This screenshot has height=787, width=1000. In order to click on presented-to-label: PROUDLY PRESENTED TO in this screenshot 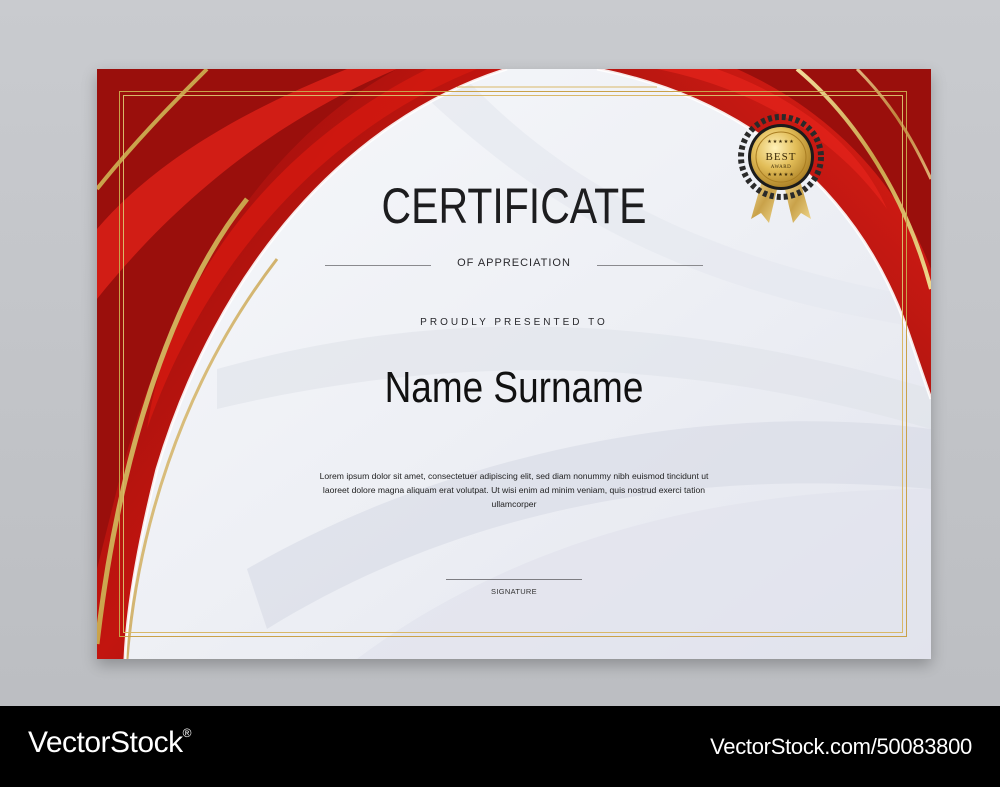, I will do `click(514, 322)`.